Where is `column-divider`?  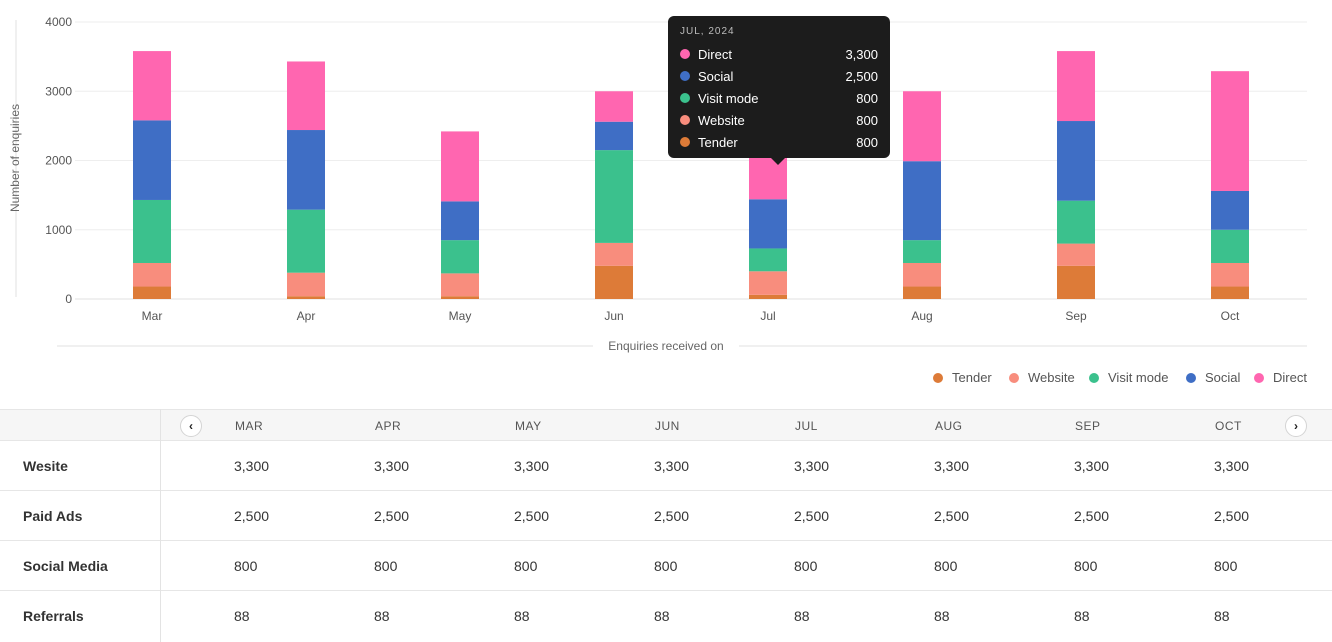 column-divider is located at coordinates (160, 525).